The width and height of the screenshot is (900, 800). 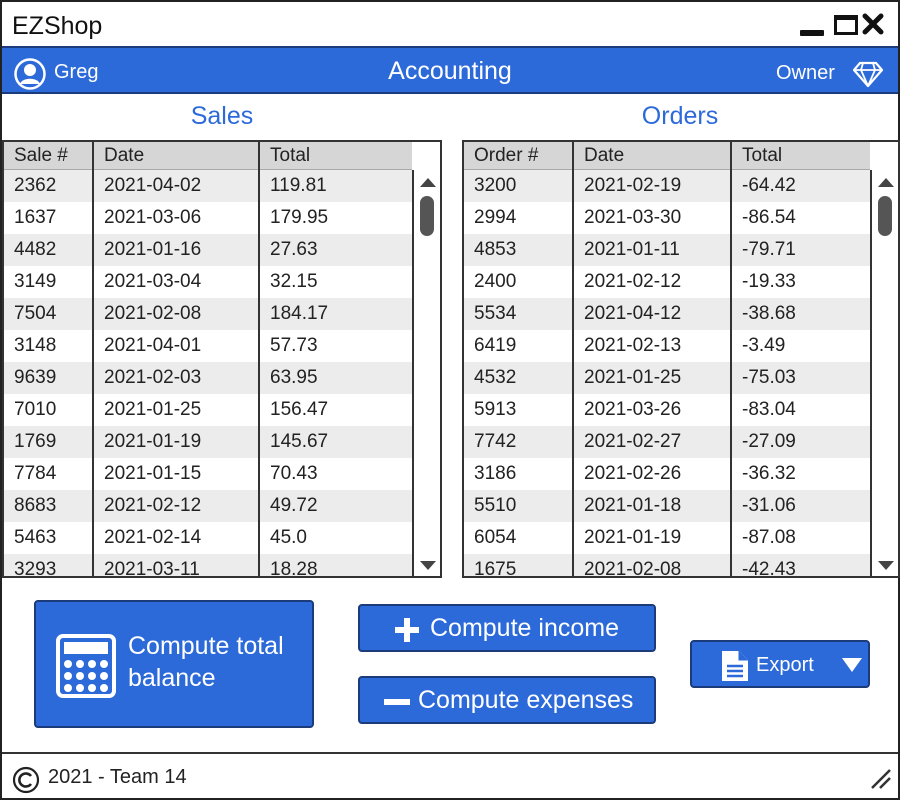 I want to click on table-cell: 2021-02-03, so click(x=153, y=377).